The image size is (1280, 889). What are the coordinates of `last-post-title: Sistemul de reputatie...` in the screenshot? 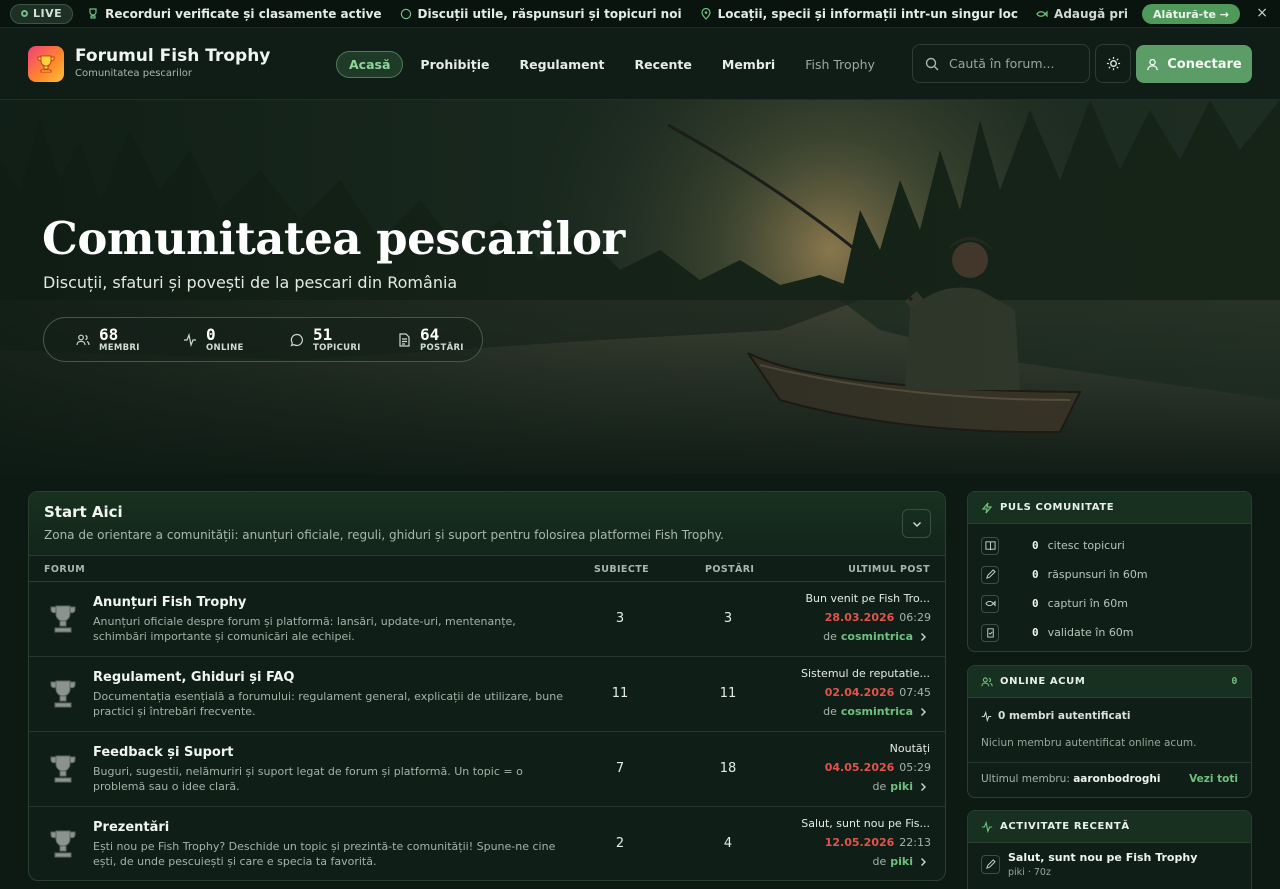 It's located at (860, 673).